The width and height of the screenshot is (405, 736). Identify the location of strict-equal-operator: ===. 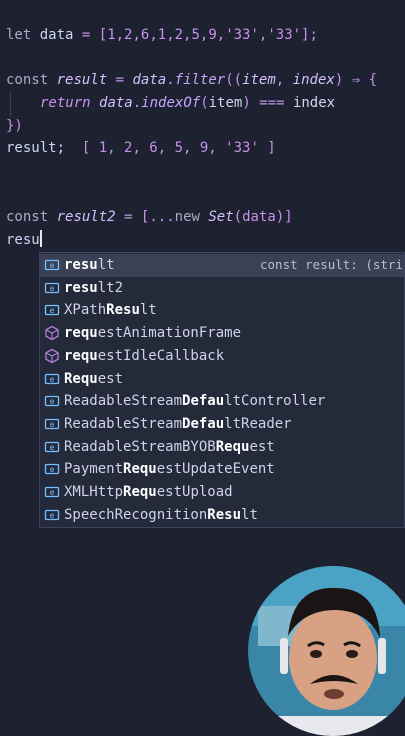
(272, 103).